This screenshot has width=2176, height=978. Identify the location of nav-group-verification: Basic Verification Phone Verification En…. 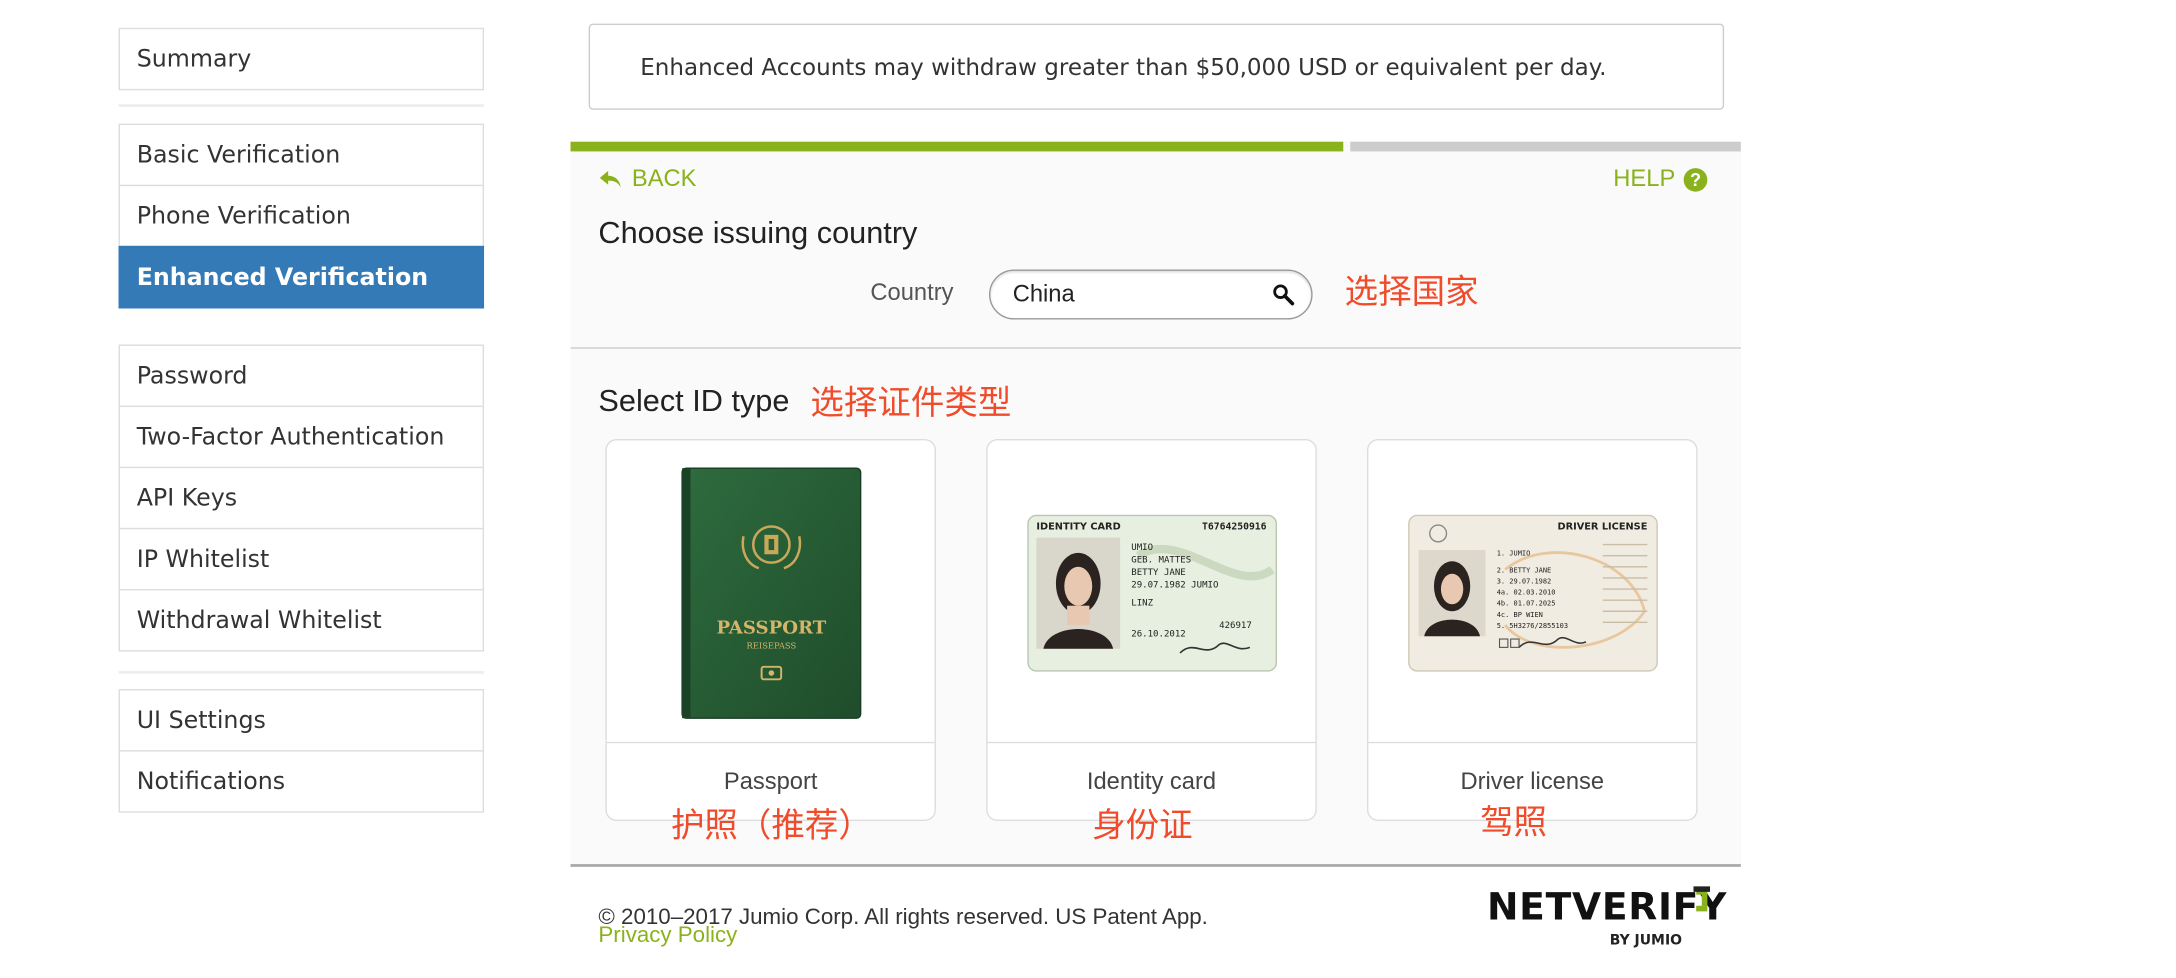
(301, 216).